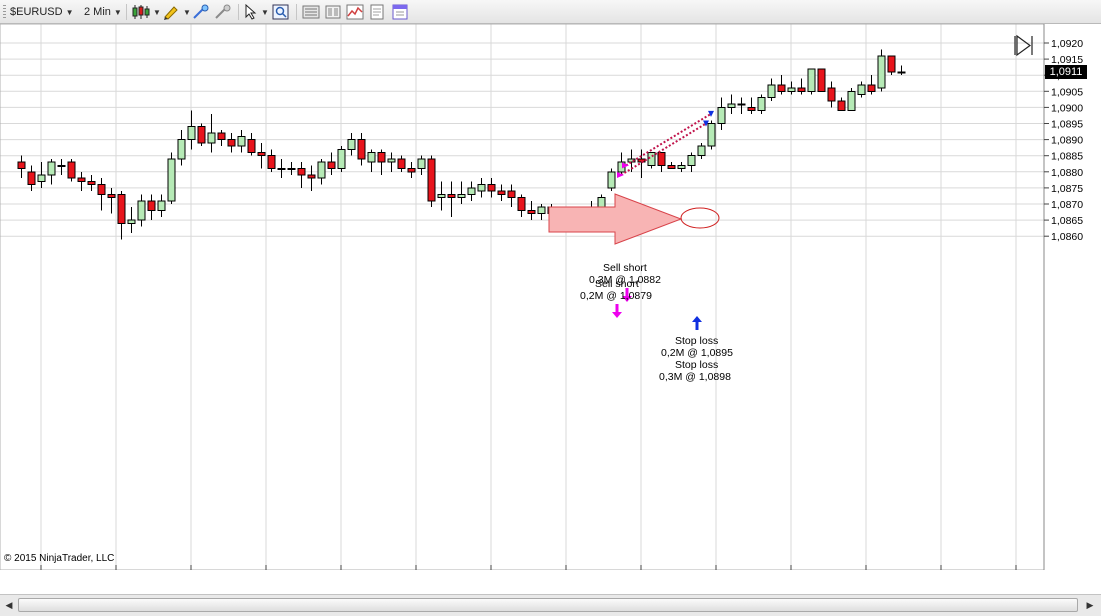 Image resolution: width=1101 pixels, height=616 pixels. What do you see at coordinates (333, 12) in the screenshot?
I see `templates-button` at bounding box center [333, 12].